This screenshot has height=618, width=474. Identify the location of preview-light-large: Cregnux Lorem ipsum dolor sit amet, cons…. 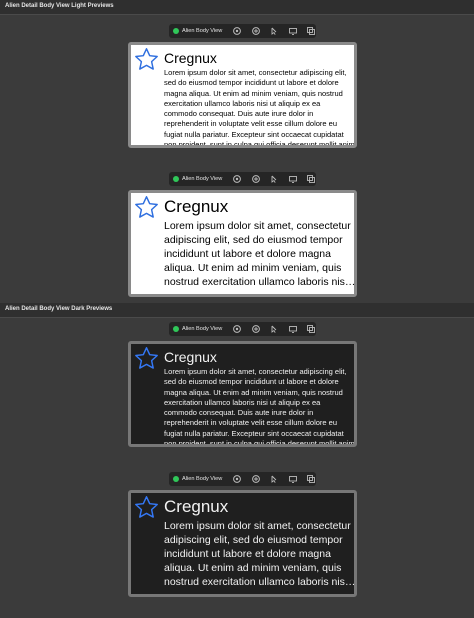
(242, 243).